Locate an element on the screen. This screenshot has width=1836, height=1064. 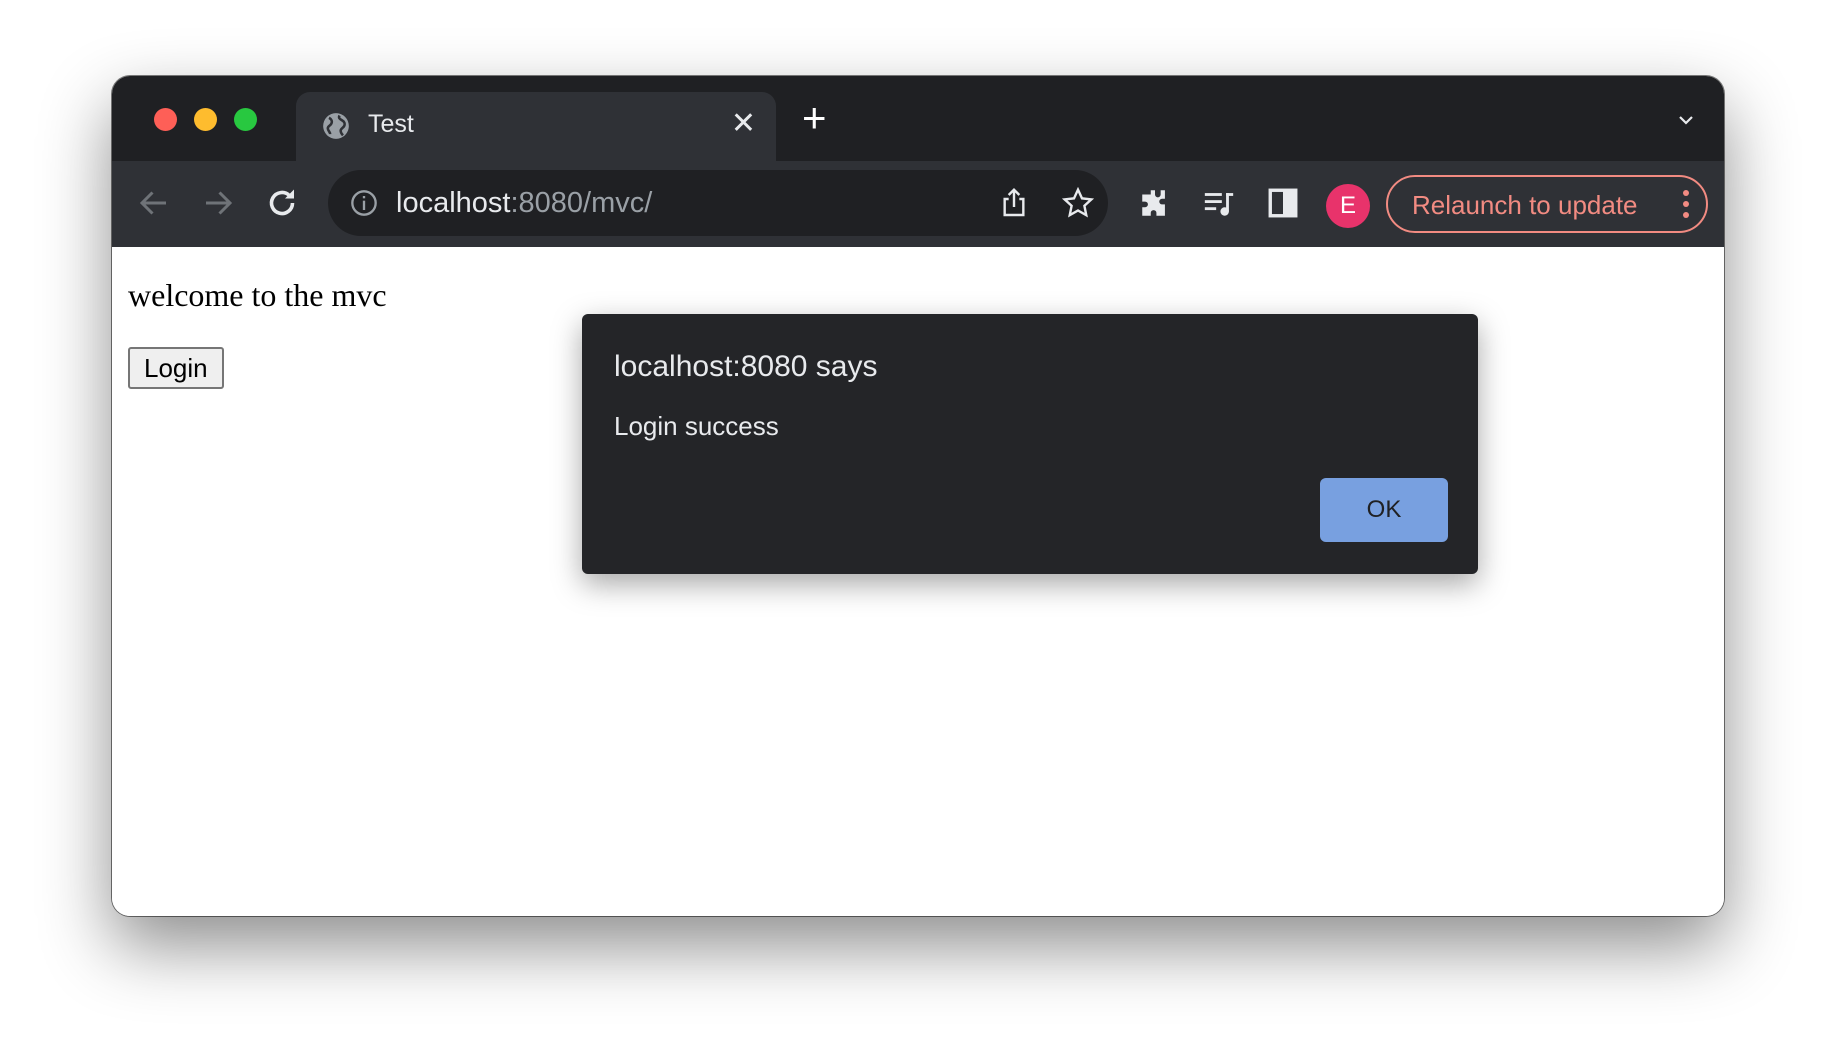
ok-button: OK is located at coordinates (1384, 510).